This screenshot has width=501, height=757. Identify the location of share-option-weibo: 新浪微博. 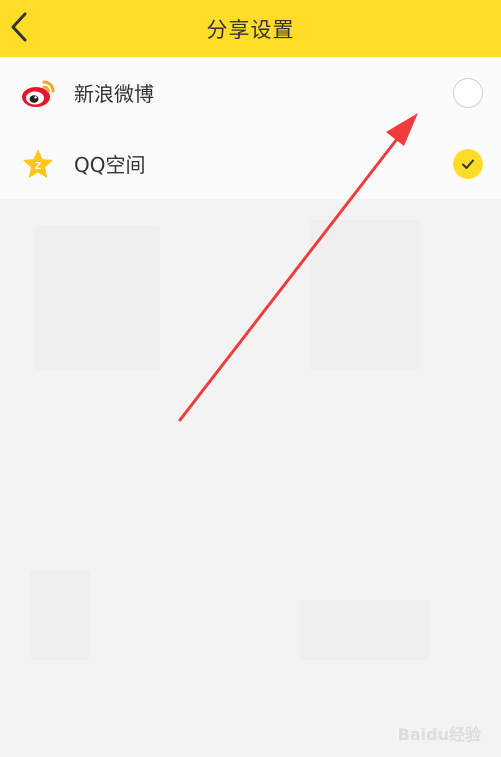
(250, 92).